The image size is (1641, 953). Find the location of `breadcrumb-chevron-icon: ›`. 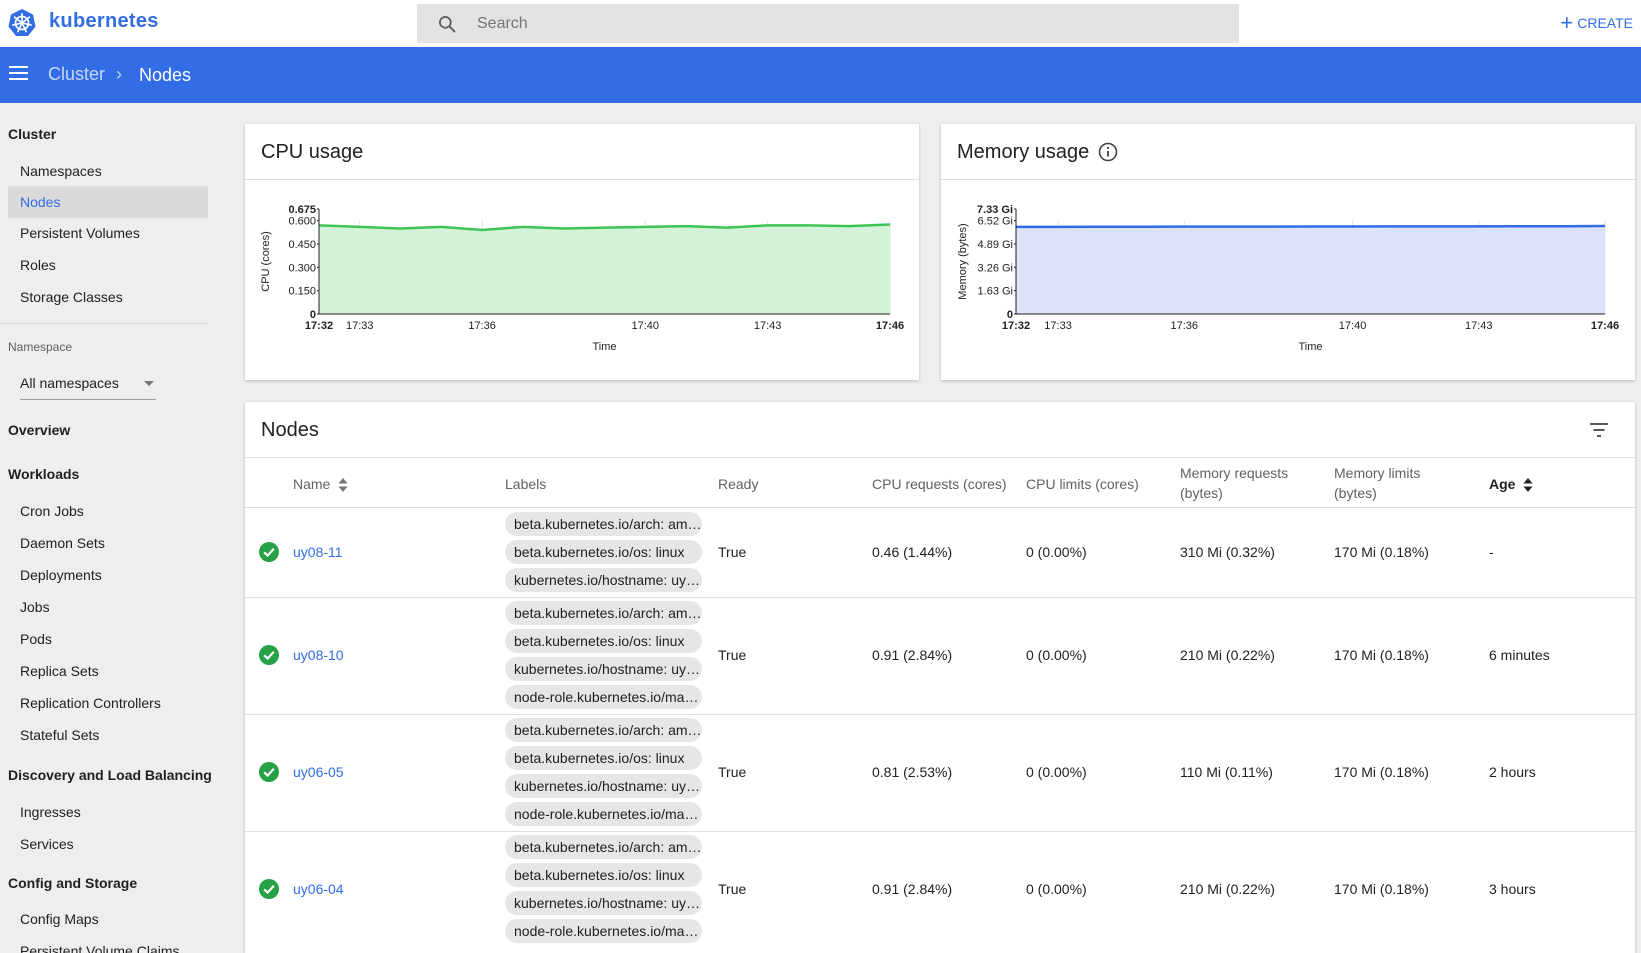

breadcrumb-chevron-icon: › is located at coordinates (119, 74).